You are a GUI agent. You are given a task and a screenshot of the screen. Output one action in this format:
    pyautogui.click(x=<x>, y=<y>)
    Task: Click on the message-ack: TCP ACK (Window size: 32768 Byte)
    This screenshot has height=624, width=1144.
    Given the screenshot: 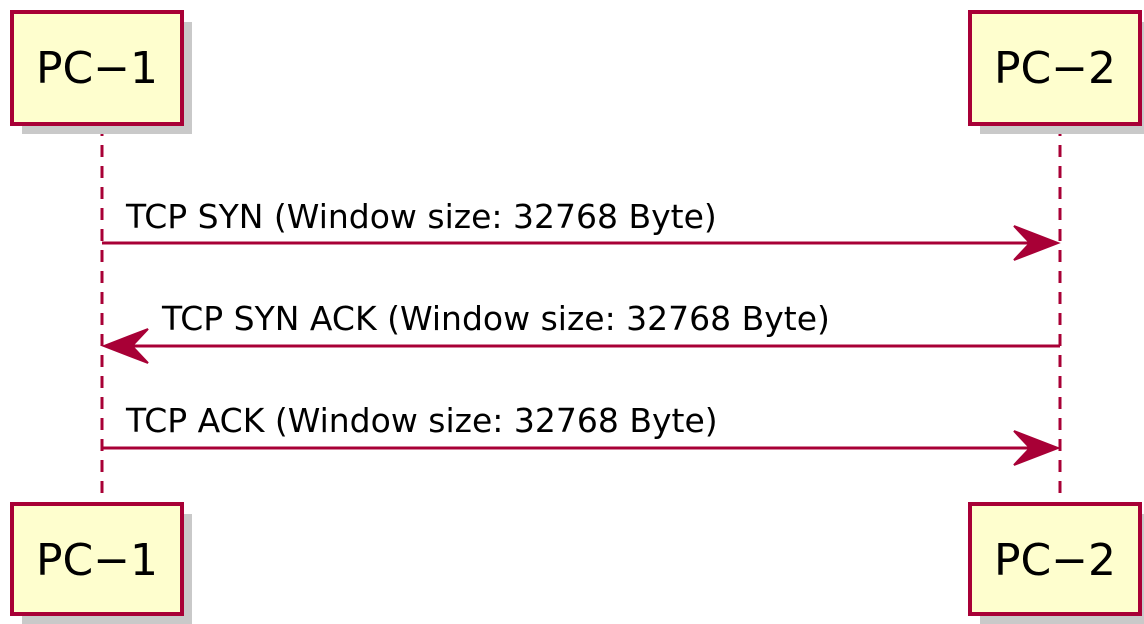 What is the action you would take?
    pyautogui.click(x=581, y=433)
    